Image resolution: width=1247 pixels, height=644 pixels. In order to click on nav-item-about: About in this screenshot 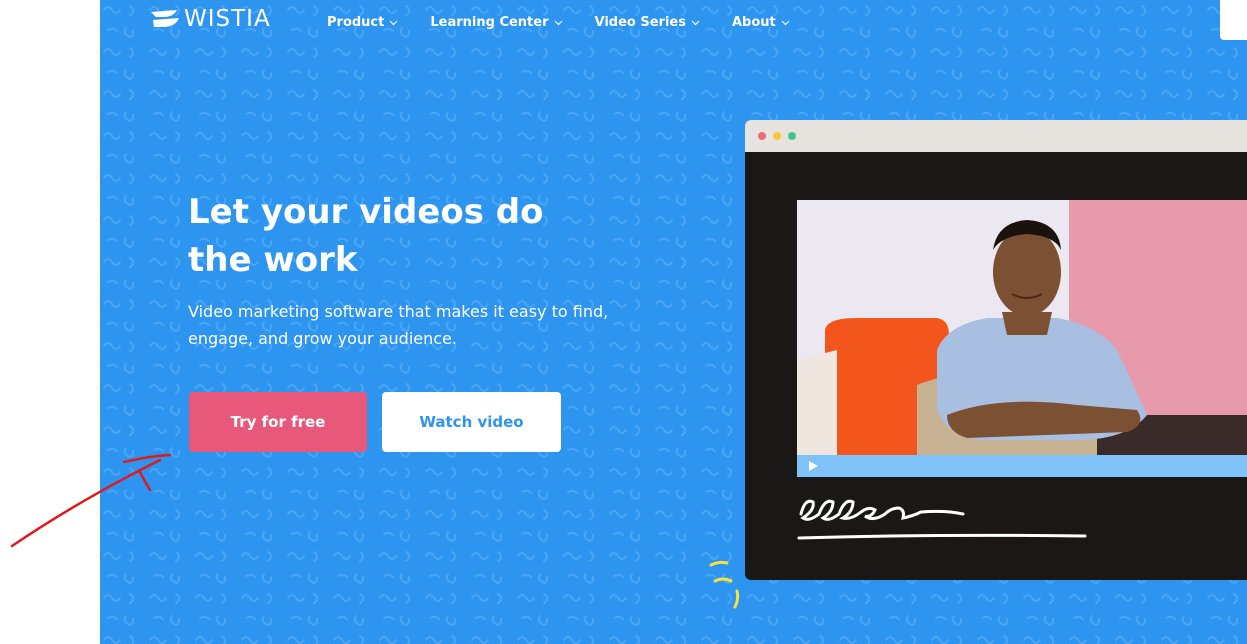, I will do `click(761, 22)`.